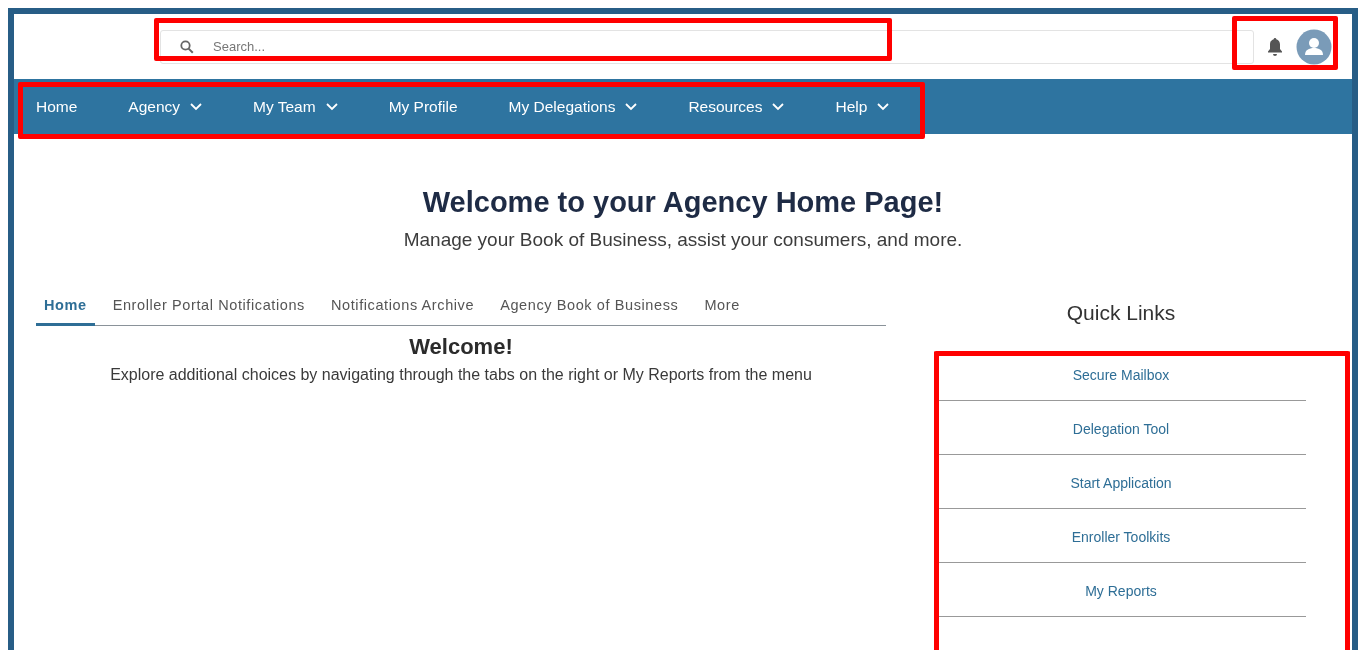 Image resolution: width=1363 pixels, height=650 pixels. I want to click on nav-item: My Profile, so click(423, 106).